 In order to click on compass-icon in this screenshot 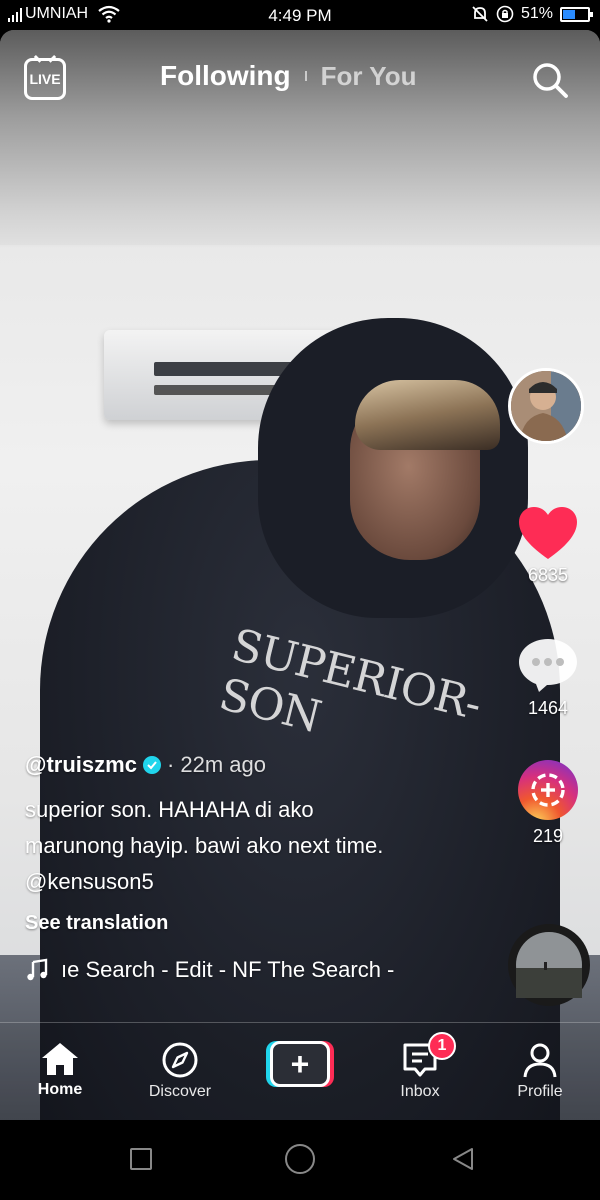, I will do `click(180, 1060)`.